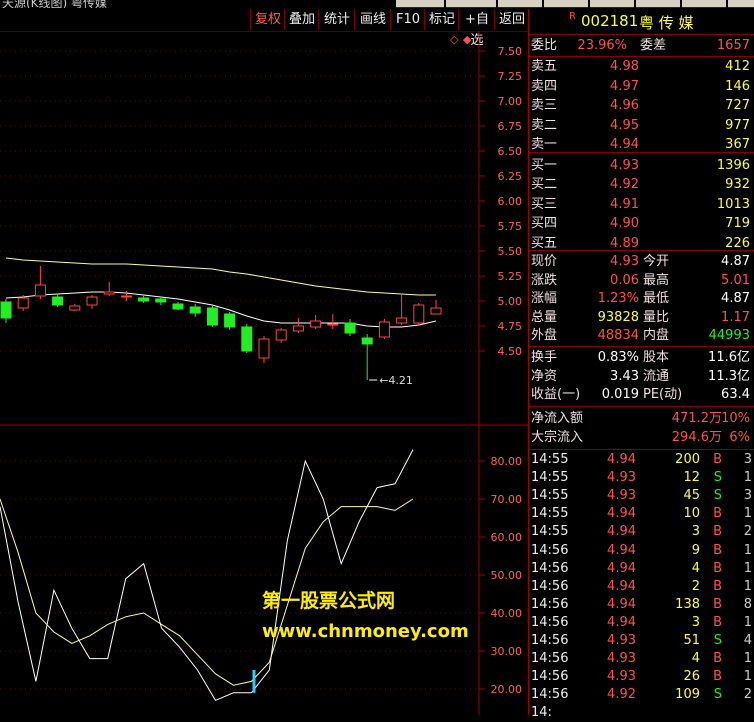  What do you see at coordinates (729, 376) in the screenshot?
I see `fundamental-value: 11.3亿` at bounding box center [729, 376].